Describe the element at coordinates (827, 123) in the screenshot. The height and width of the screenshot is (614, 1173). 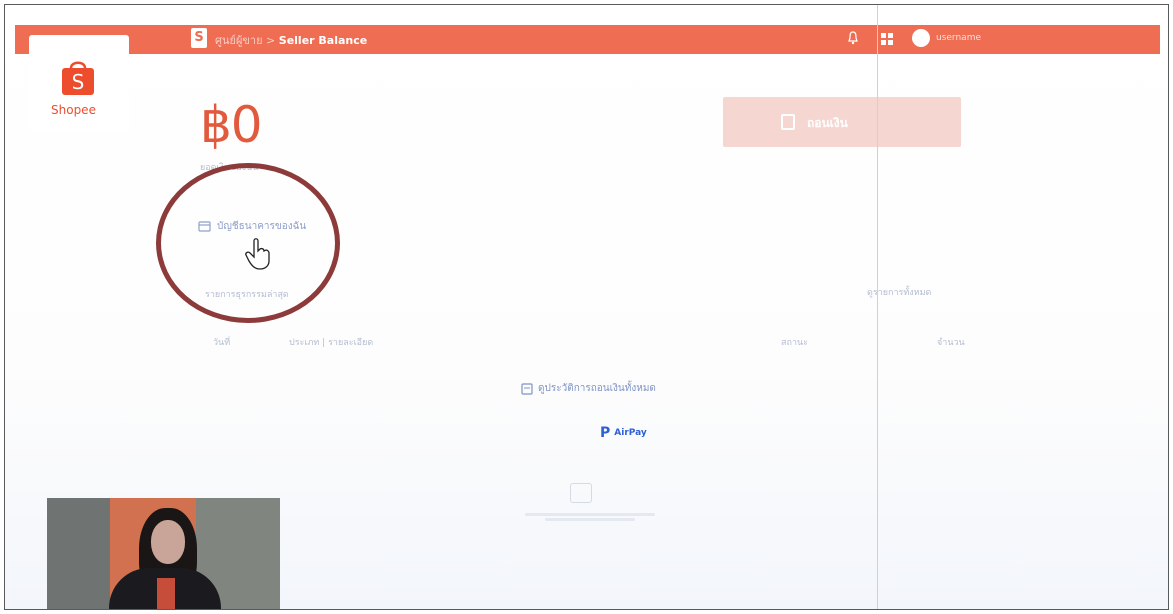
I see `withdraw-label: ถอนเงิน` at that location.